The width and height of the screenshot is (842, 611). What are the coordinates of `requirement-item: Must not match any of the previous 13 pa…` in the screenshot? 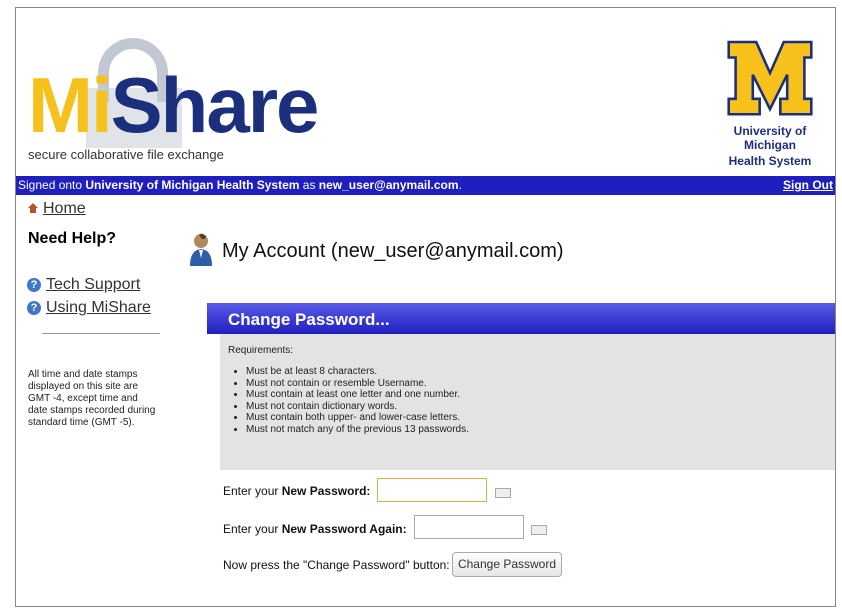 It's located at (536, 430).